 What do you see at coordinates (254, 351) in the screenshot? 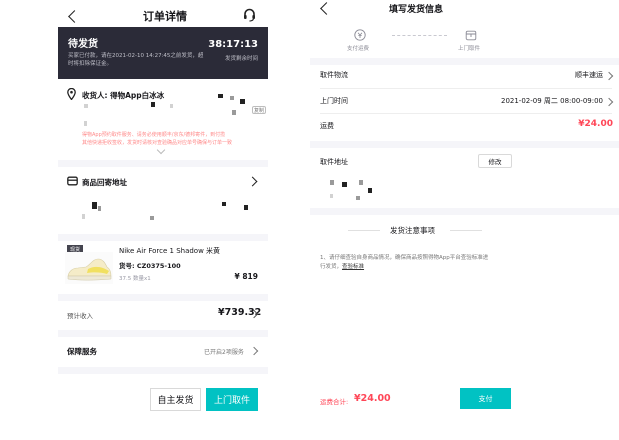
I see `service-arrow-icon` at bounding box center [254, 351].